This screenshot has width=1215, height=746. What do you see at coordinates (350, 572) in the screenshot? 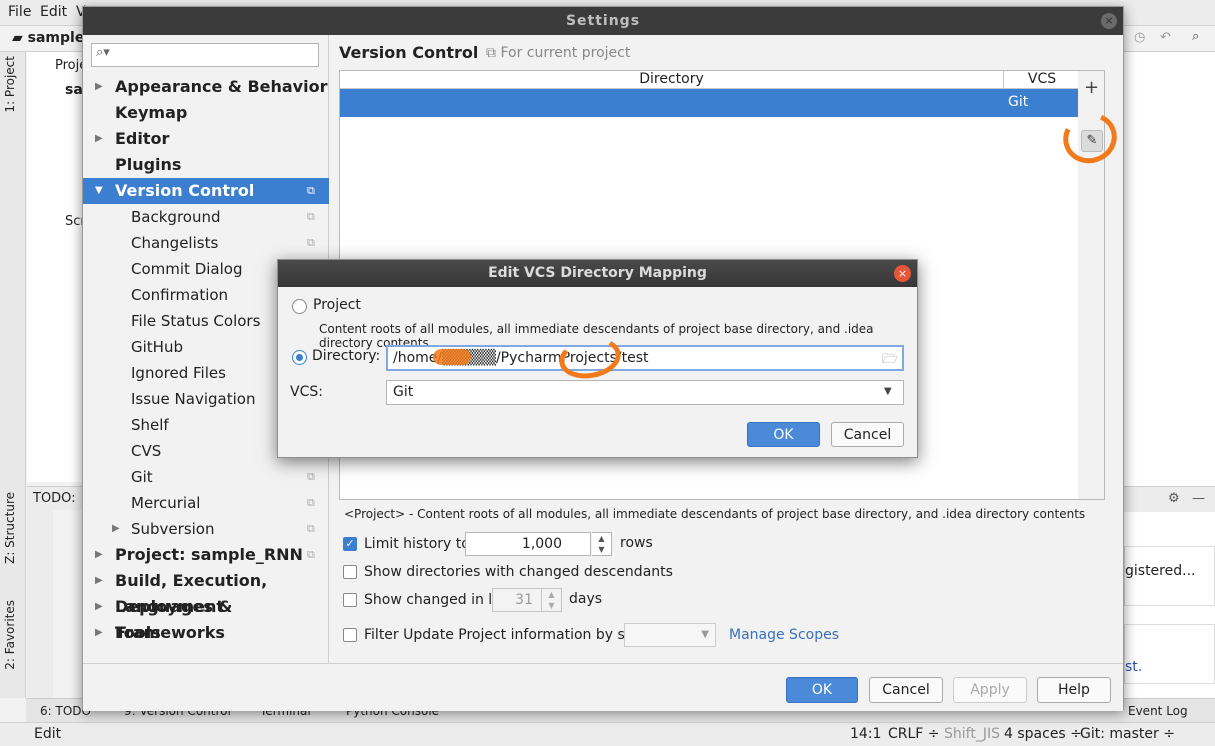
I see `show-dirs-checkbox` at bounding box center [350, 572].